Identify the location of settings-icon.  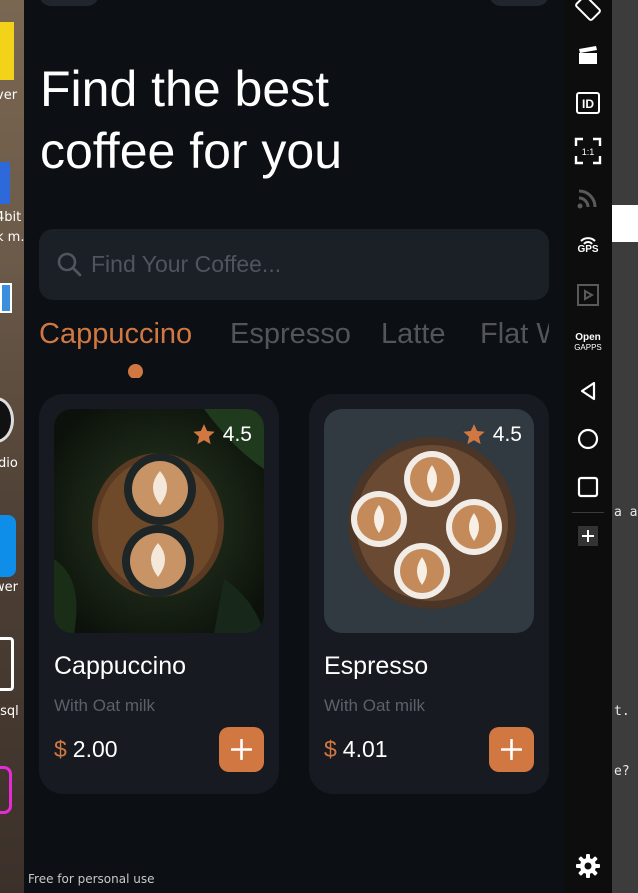
(588, 866).